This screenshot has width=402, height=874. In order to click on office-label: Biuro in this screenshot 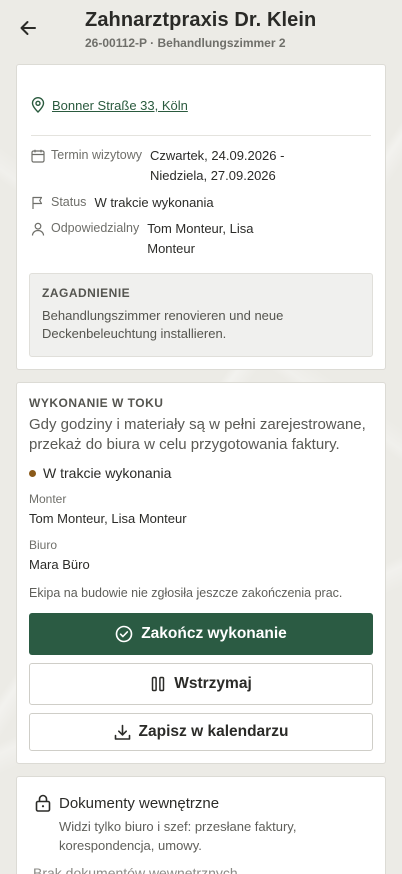, I will do `click(43, 545)`.